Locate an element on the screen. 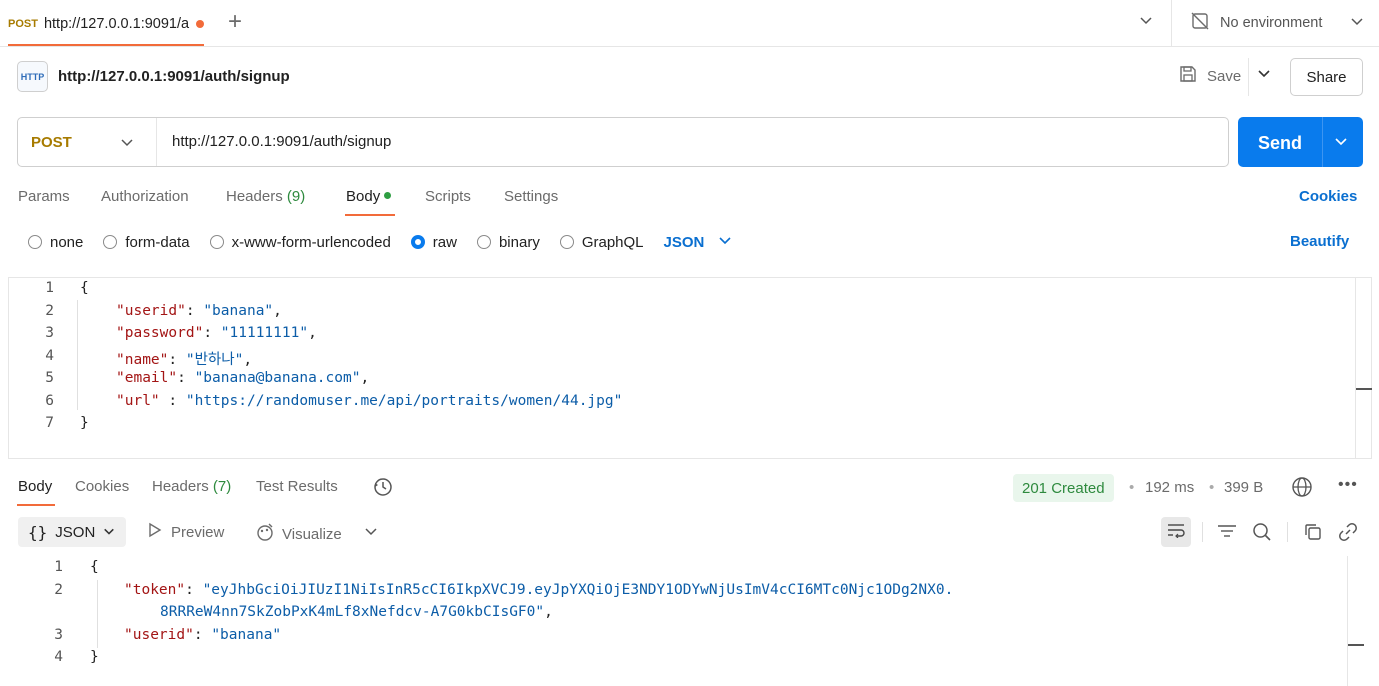 This screenshot has width=1379, height=686. tab-headers-label: Headers is located at coordinates (254, 196).